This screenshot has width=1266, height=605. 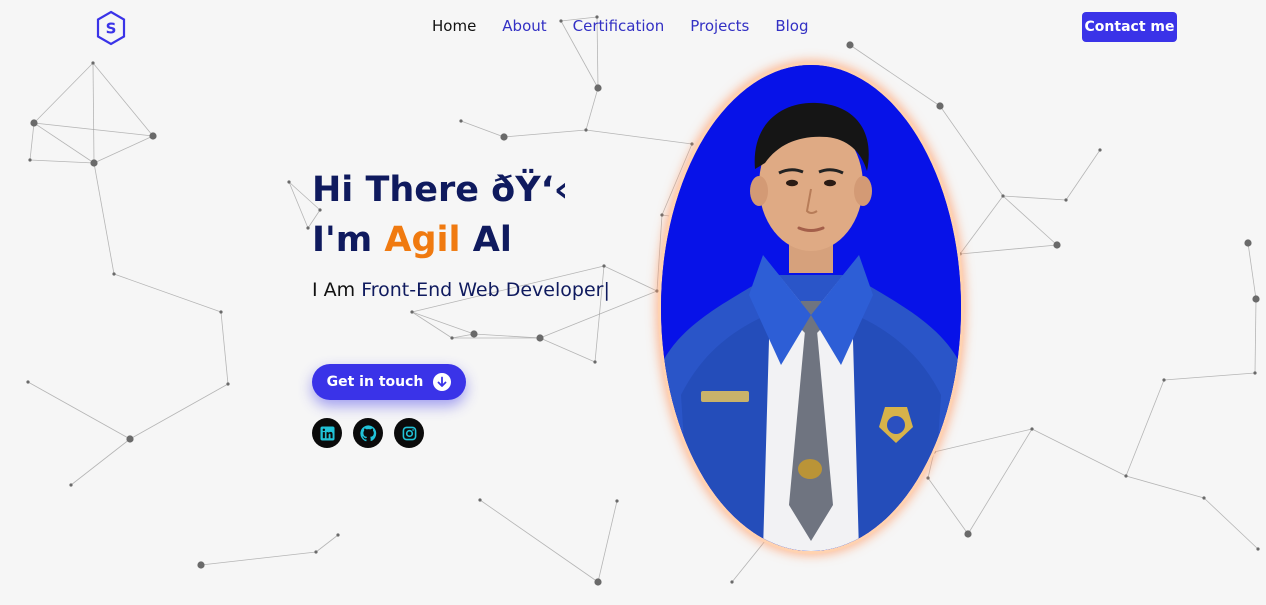 I want to click on get-in-touch-button: Get in touch, so click(x=389, y=382).